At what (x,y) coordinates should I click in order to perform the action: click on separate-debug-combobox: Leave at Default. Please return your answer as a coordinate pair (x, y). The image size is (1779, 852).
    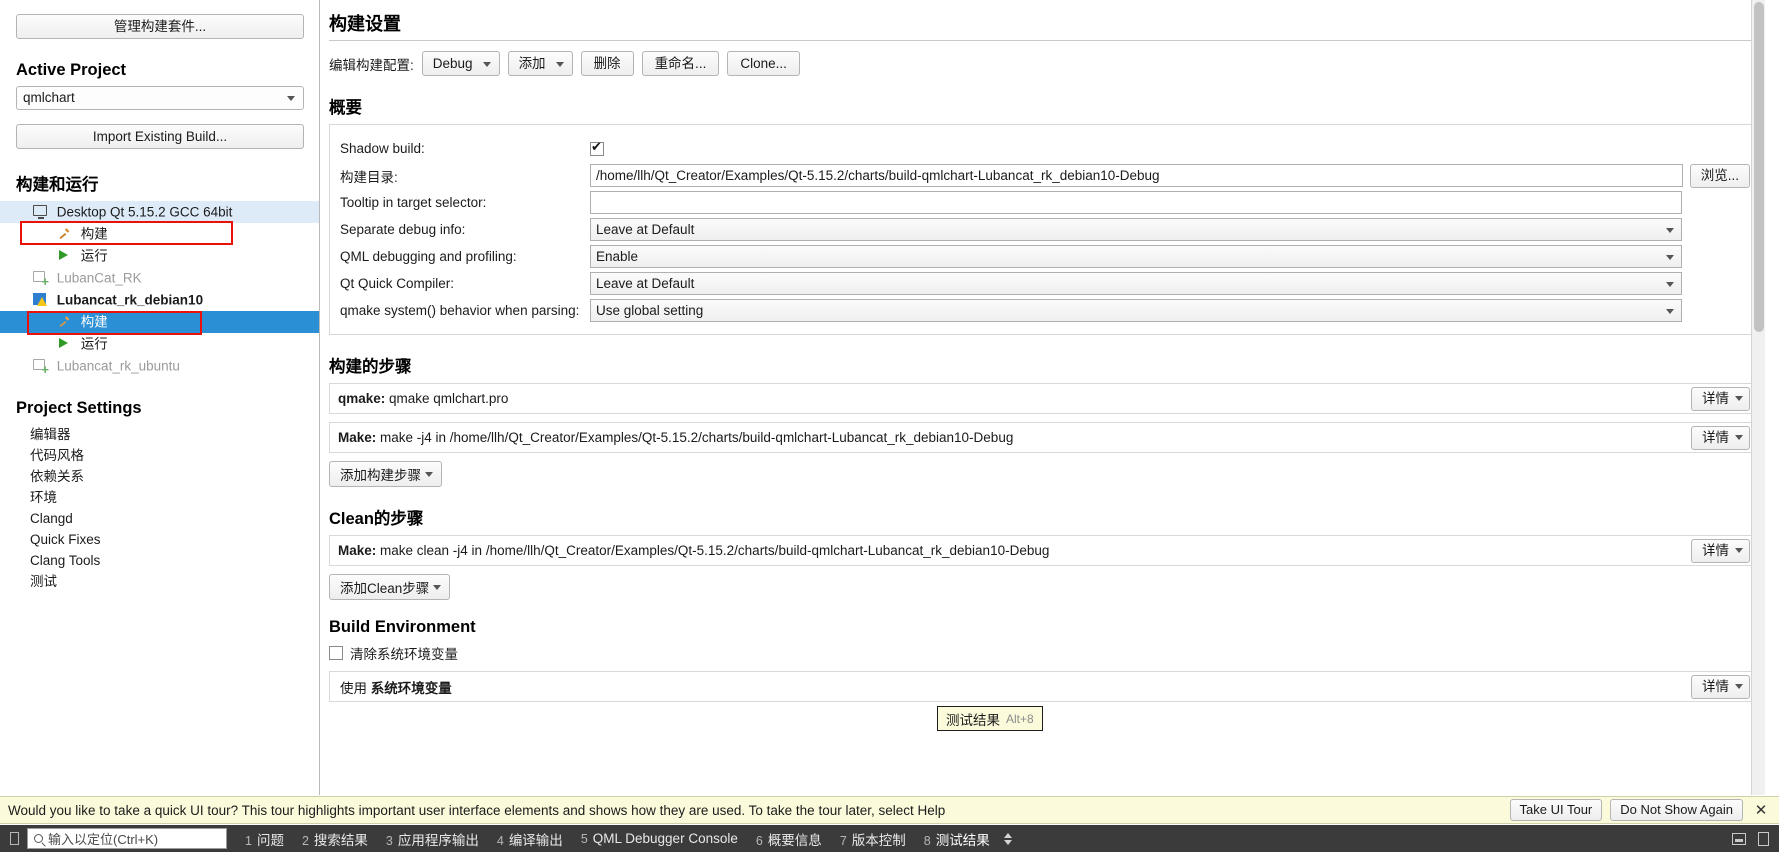
    Looking at the image, I should click on (1136, 229).